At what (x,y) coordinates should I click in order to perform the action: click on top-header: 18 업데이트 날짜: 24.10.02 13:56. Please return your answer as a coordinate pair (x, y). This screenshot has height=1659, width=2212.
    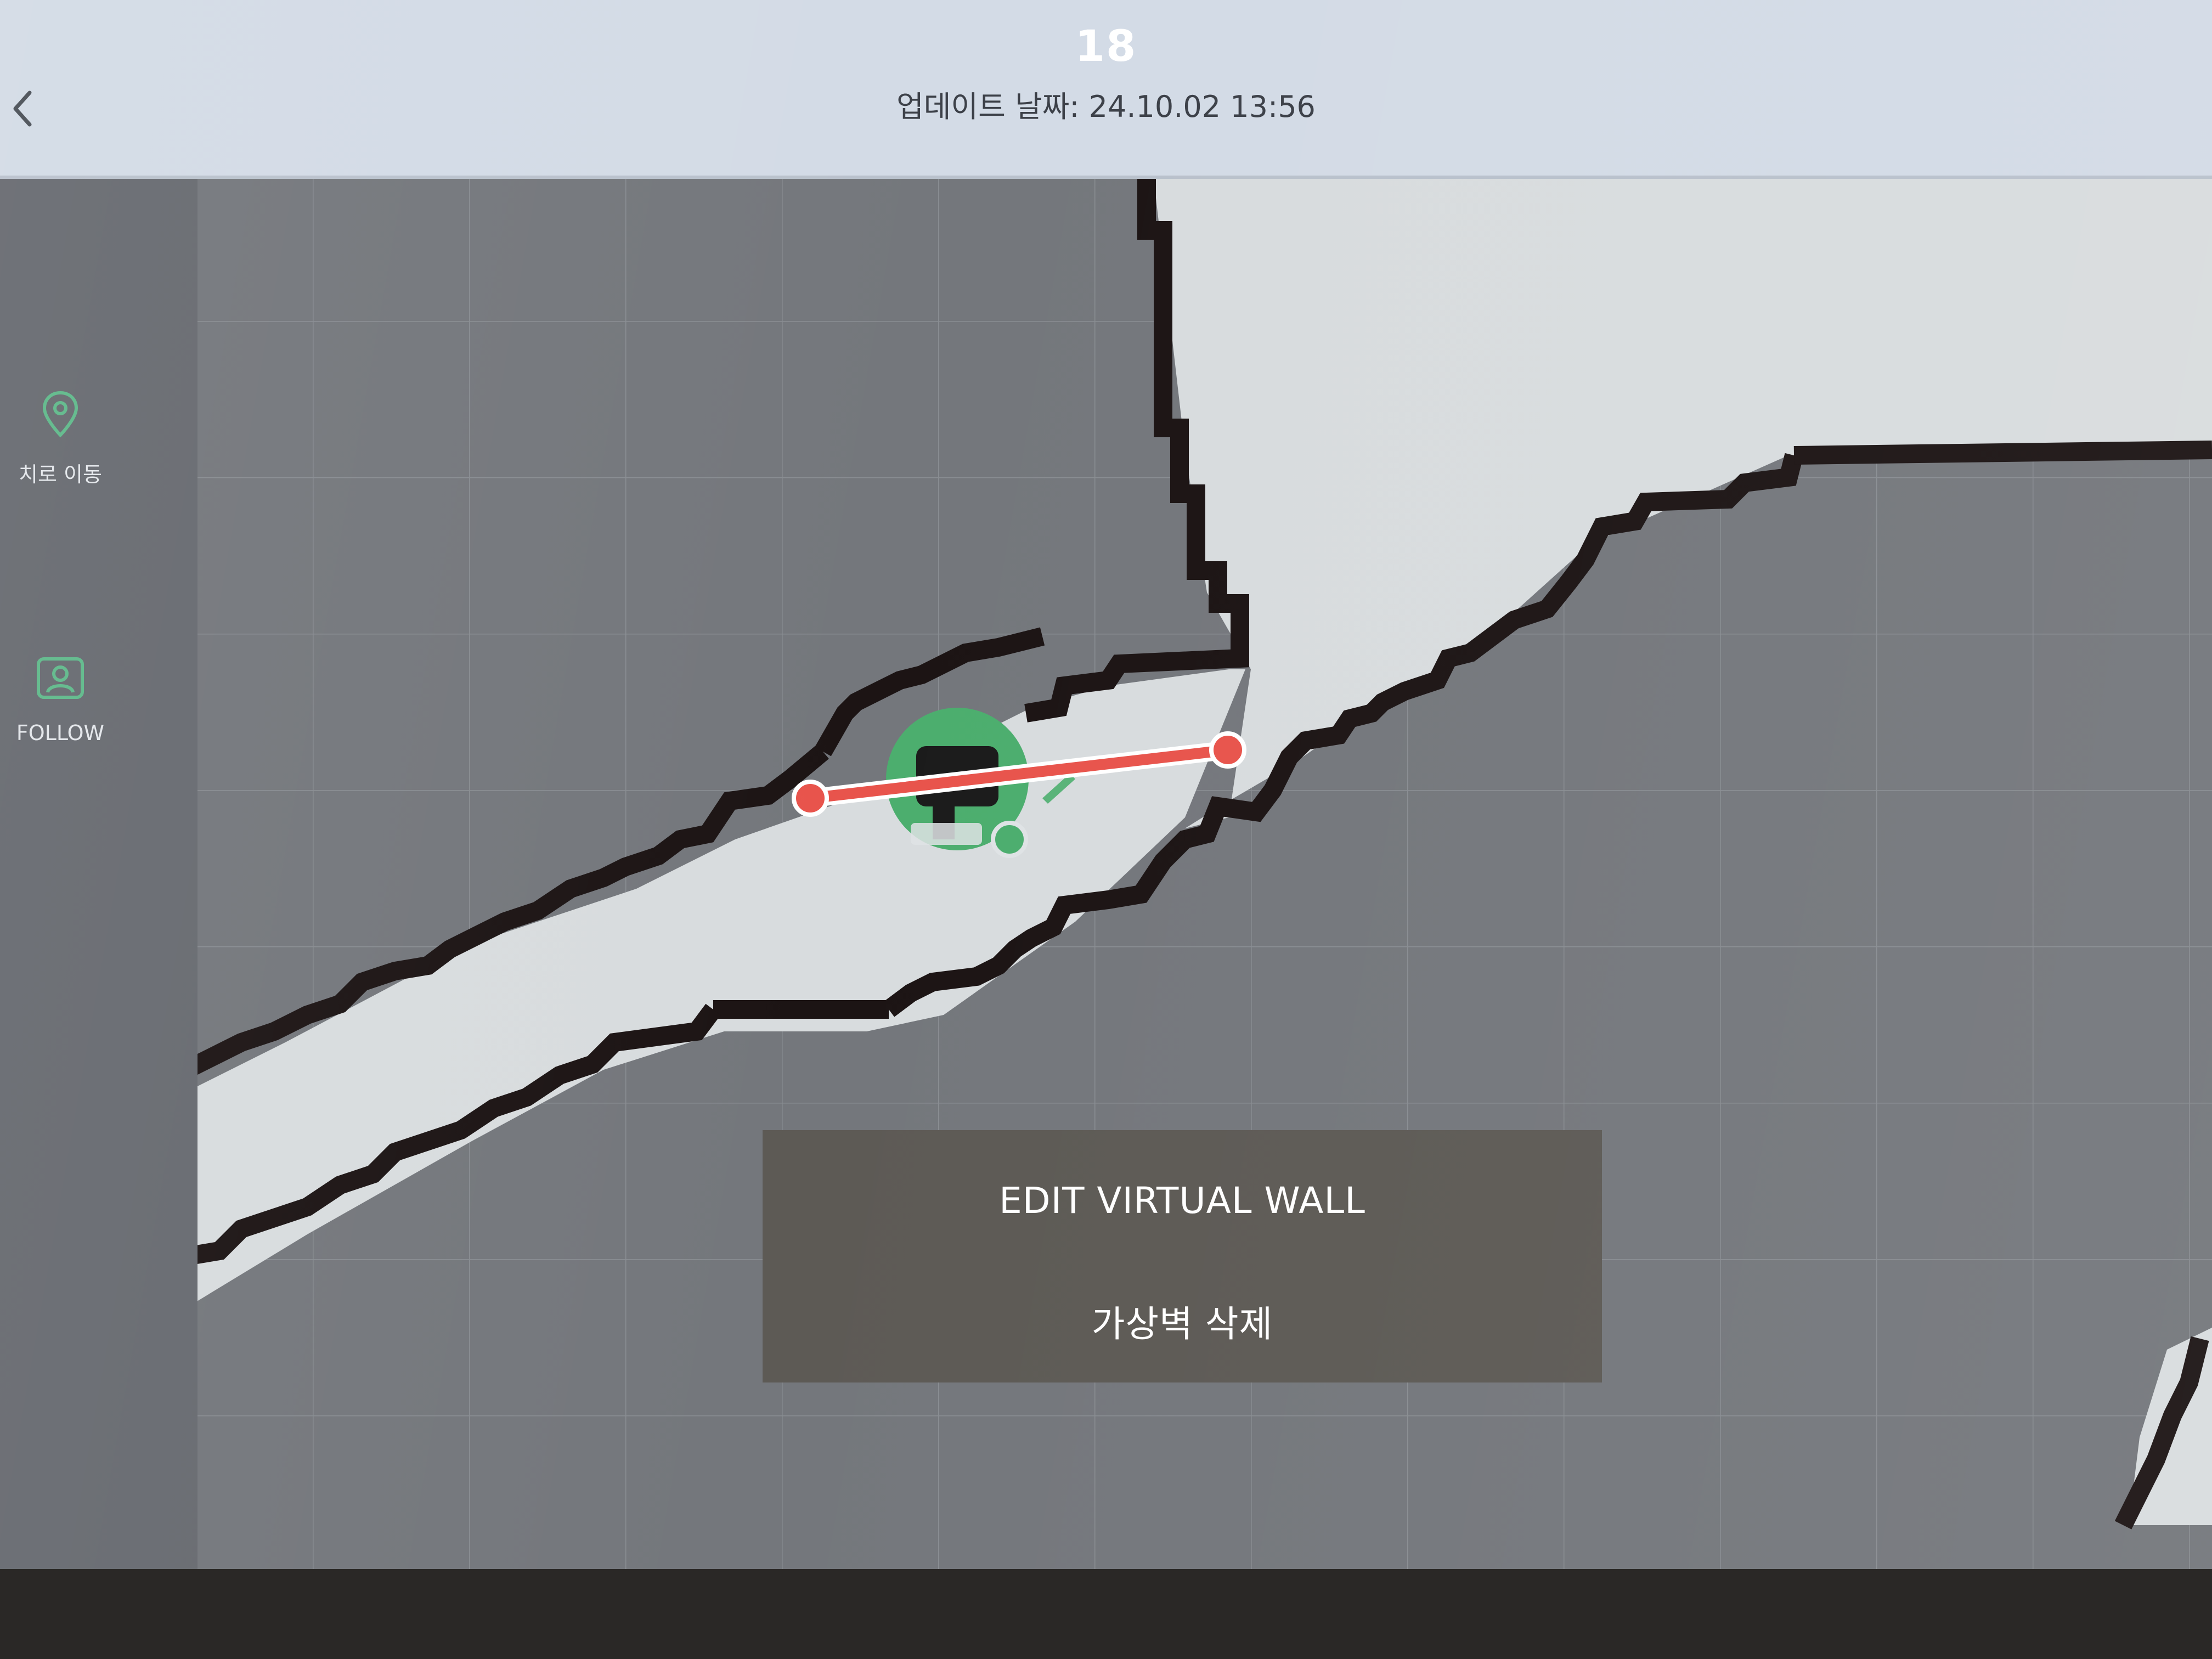
    Looking at the image, I should click on (1106, 90).